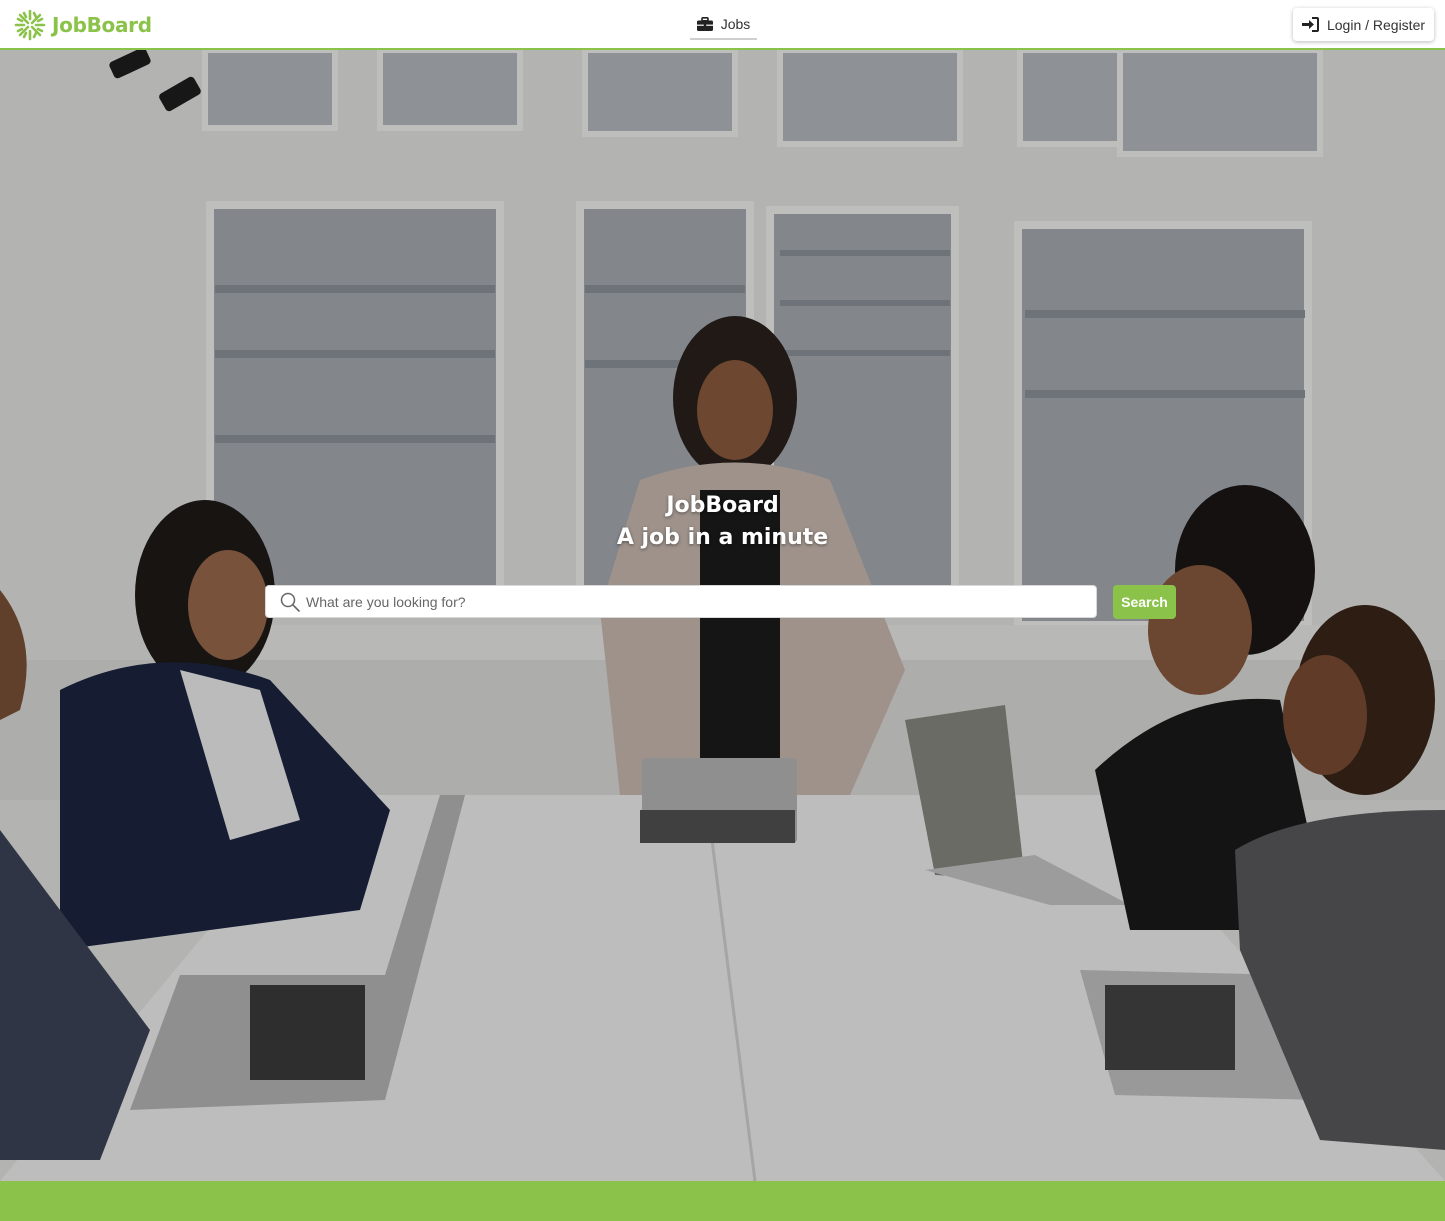  I want to click on search-button: Search, so click(1144, 602).